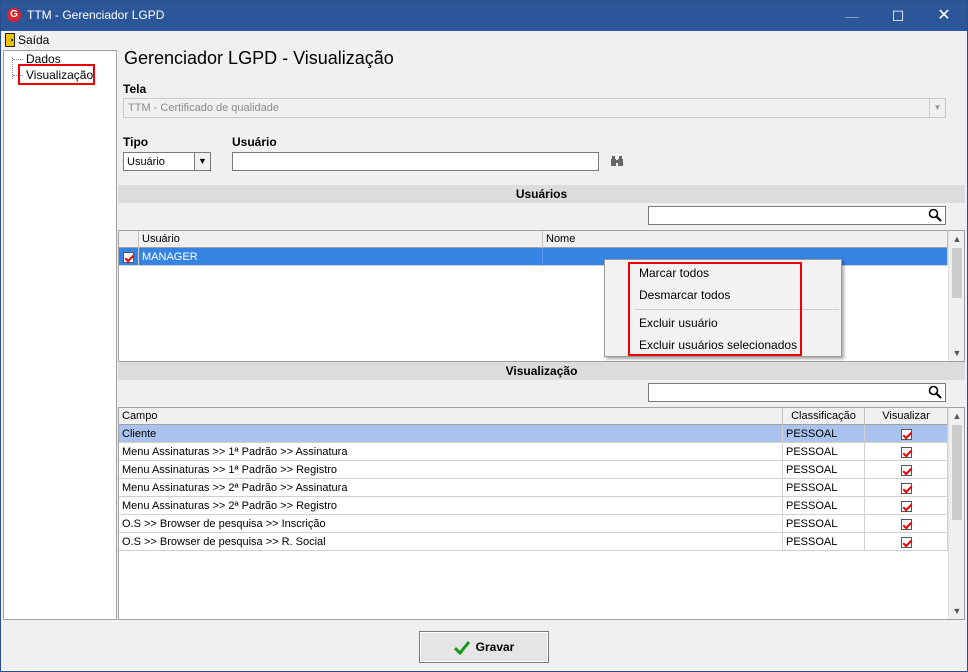 The image size is (968, 672). I want to click on tela-value: TTM - Certificado de qualidade, so click(204, 108).